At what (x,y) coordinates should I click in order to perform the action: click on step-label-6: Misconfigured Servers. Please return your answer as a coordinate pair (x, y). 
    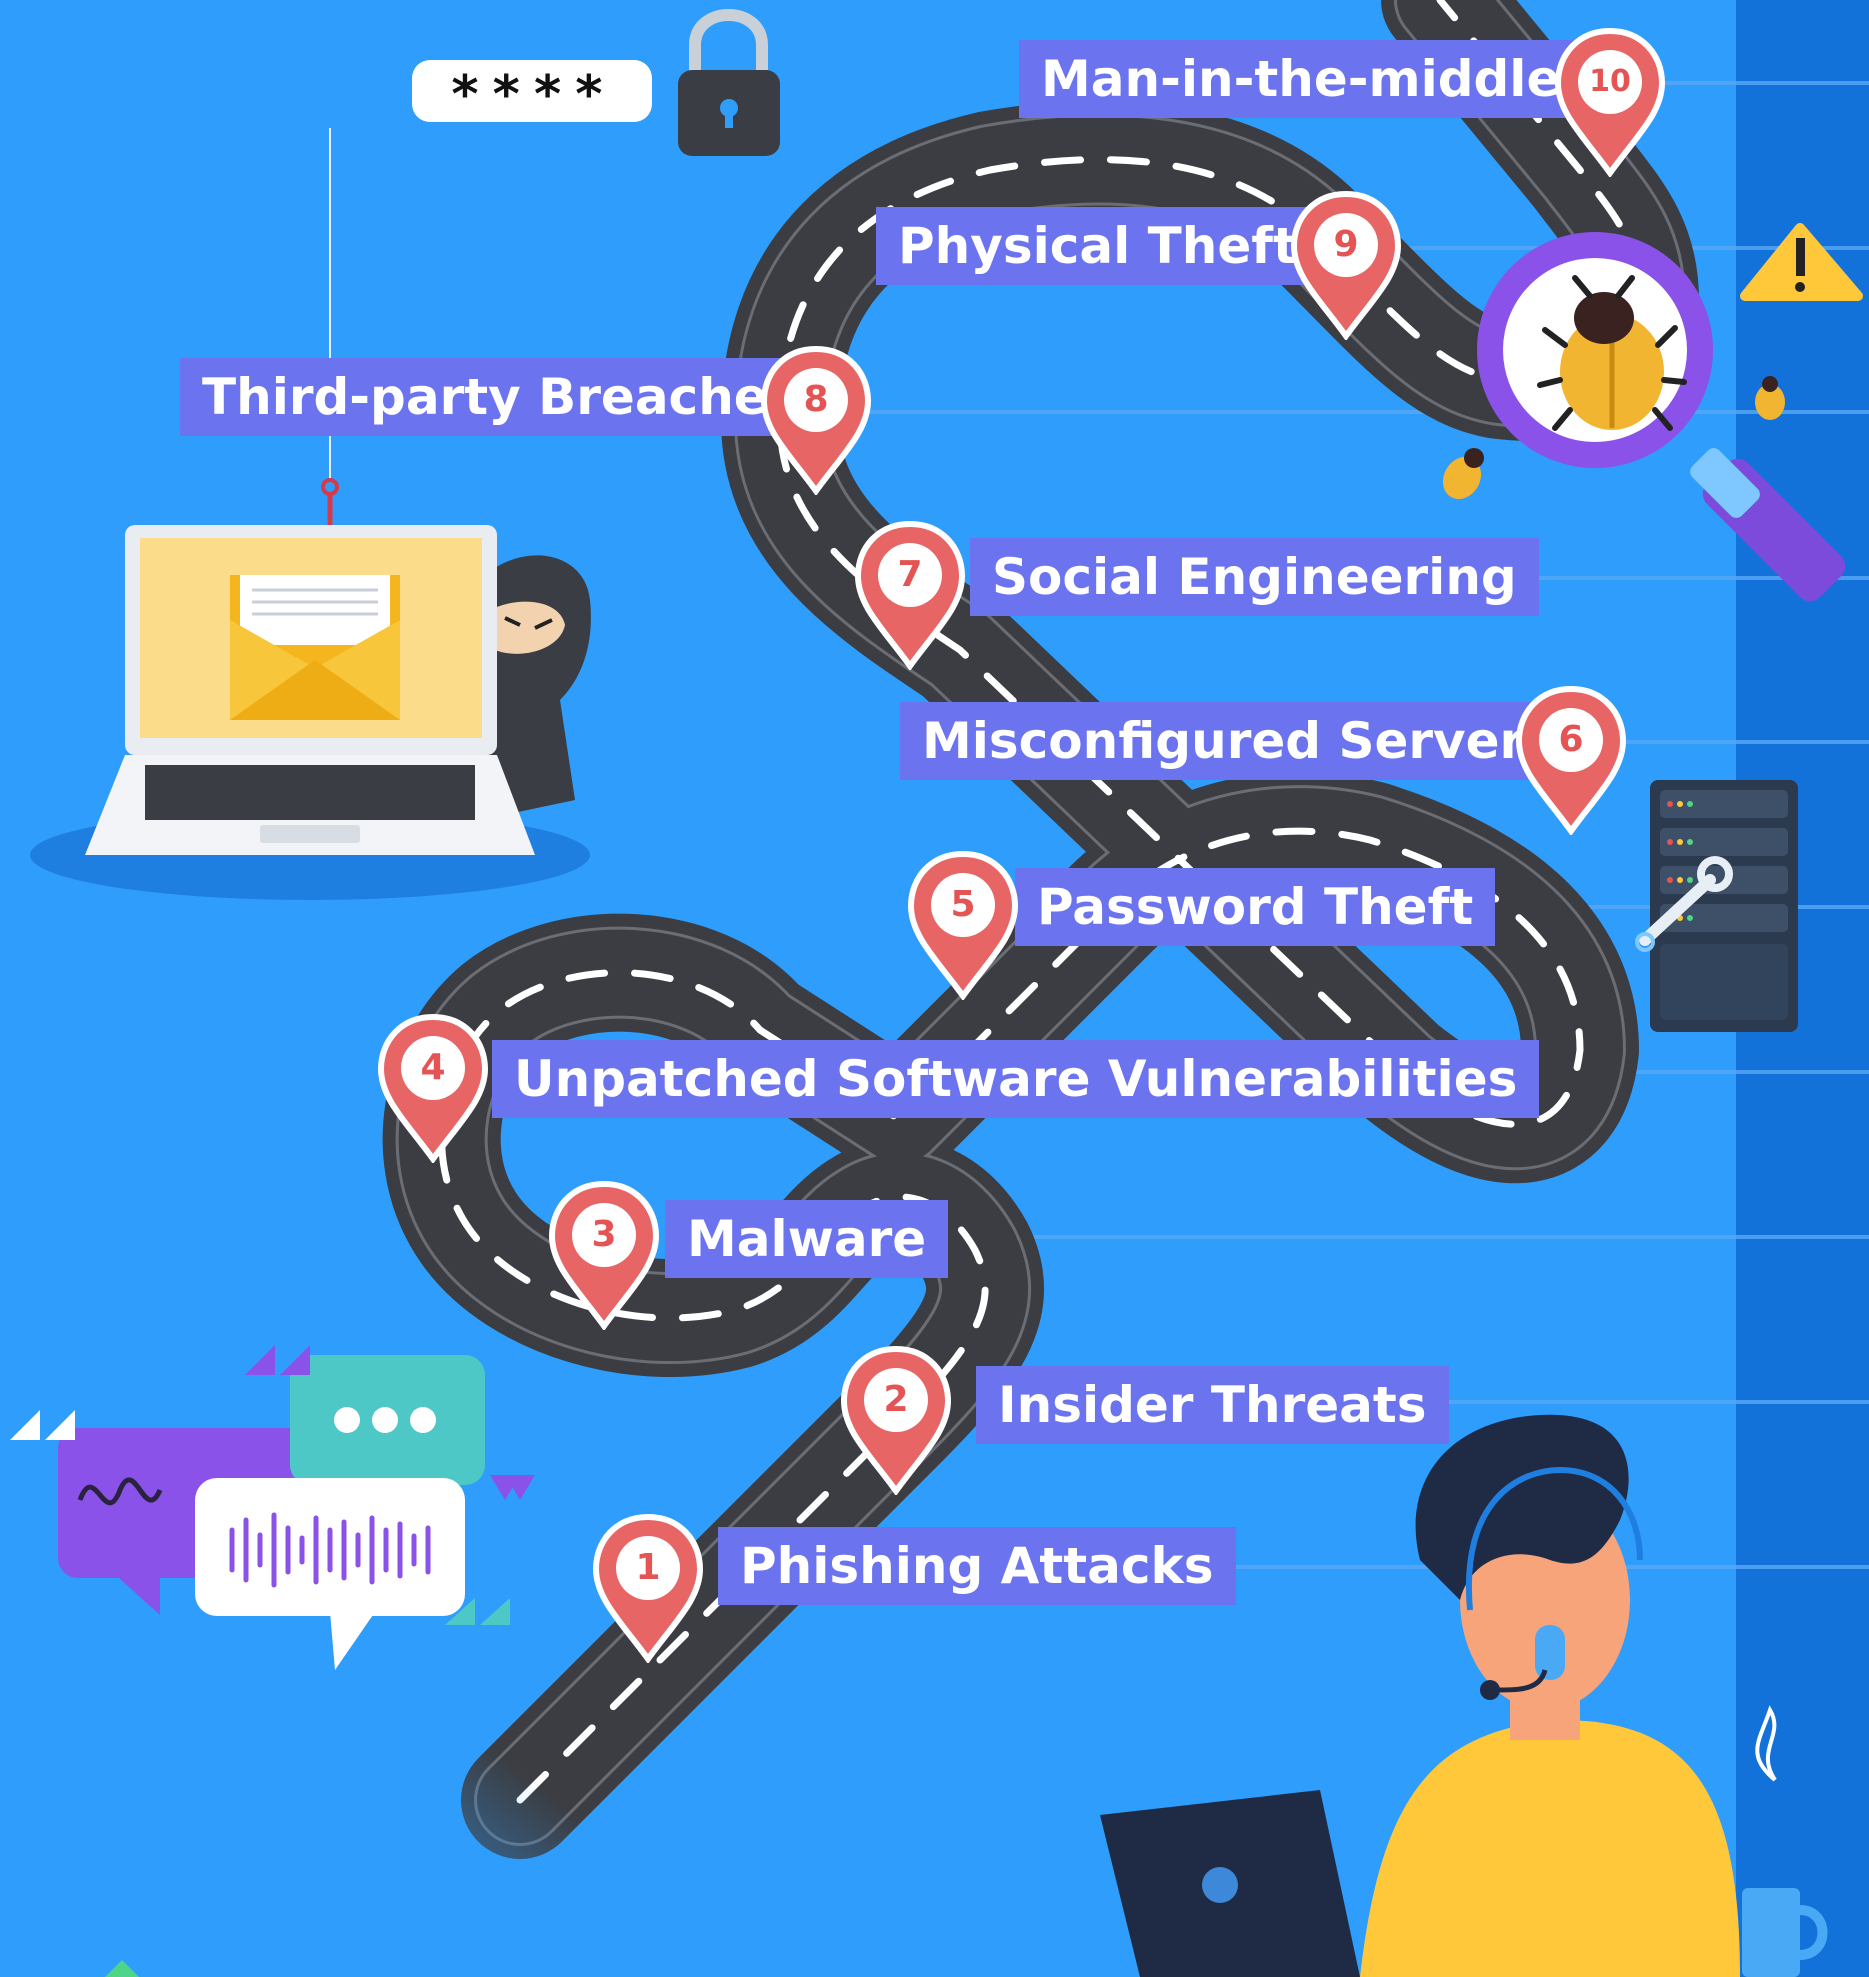
    Looking at the image, I should click on (1238, 741).